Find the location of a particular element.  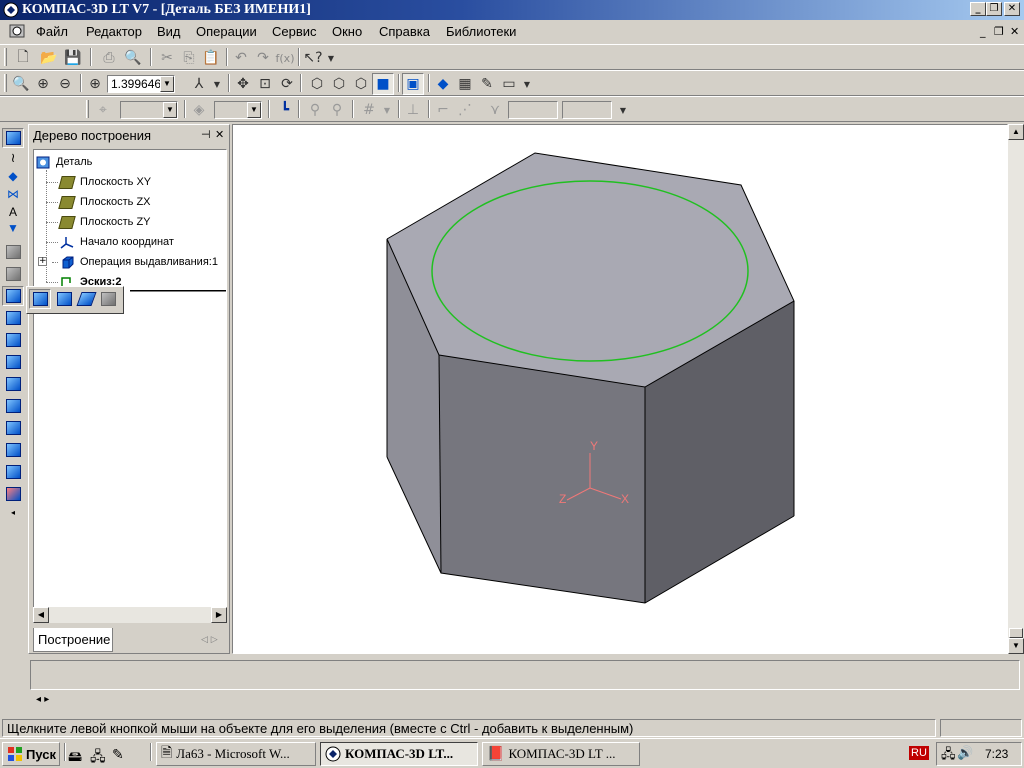

tree-item-plane-zy: Плоскость ZY is located at coordinates (104, 222).